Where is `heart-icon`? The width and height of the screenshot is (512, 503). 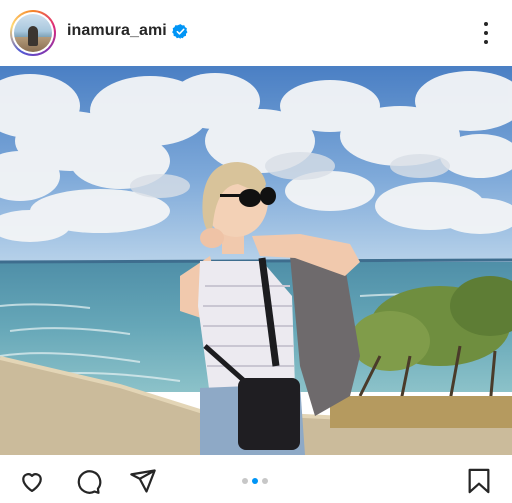 heart-icon is located at coordinates (32, 483).